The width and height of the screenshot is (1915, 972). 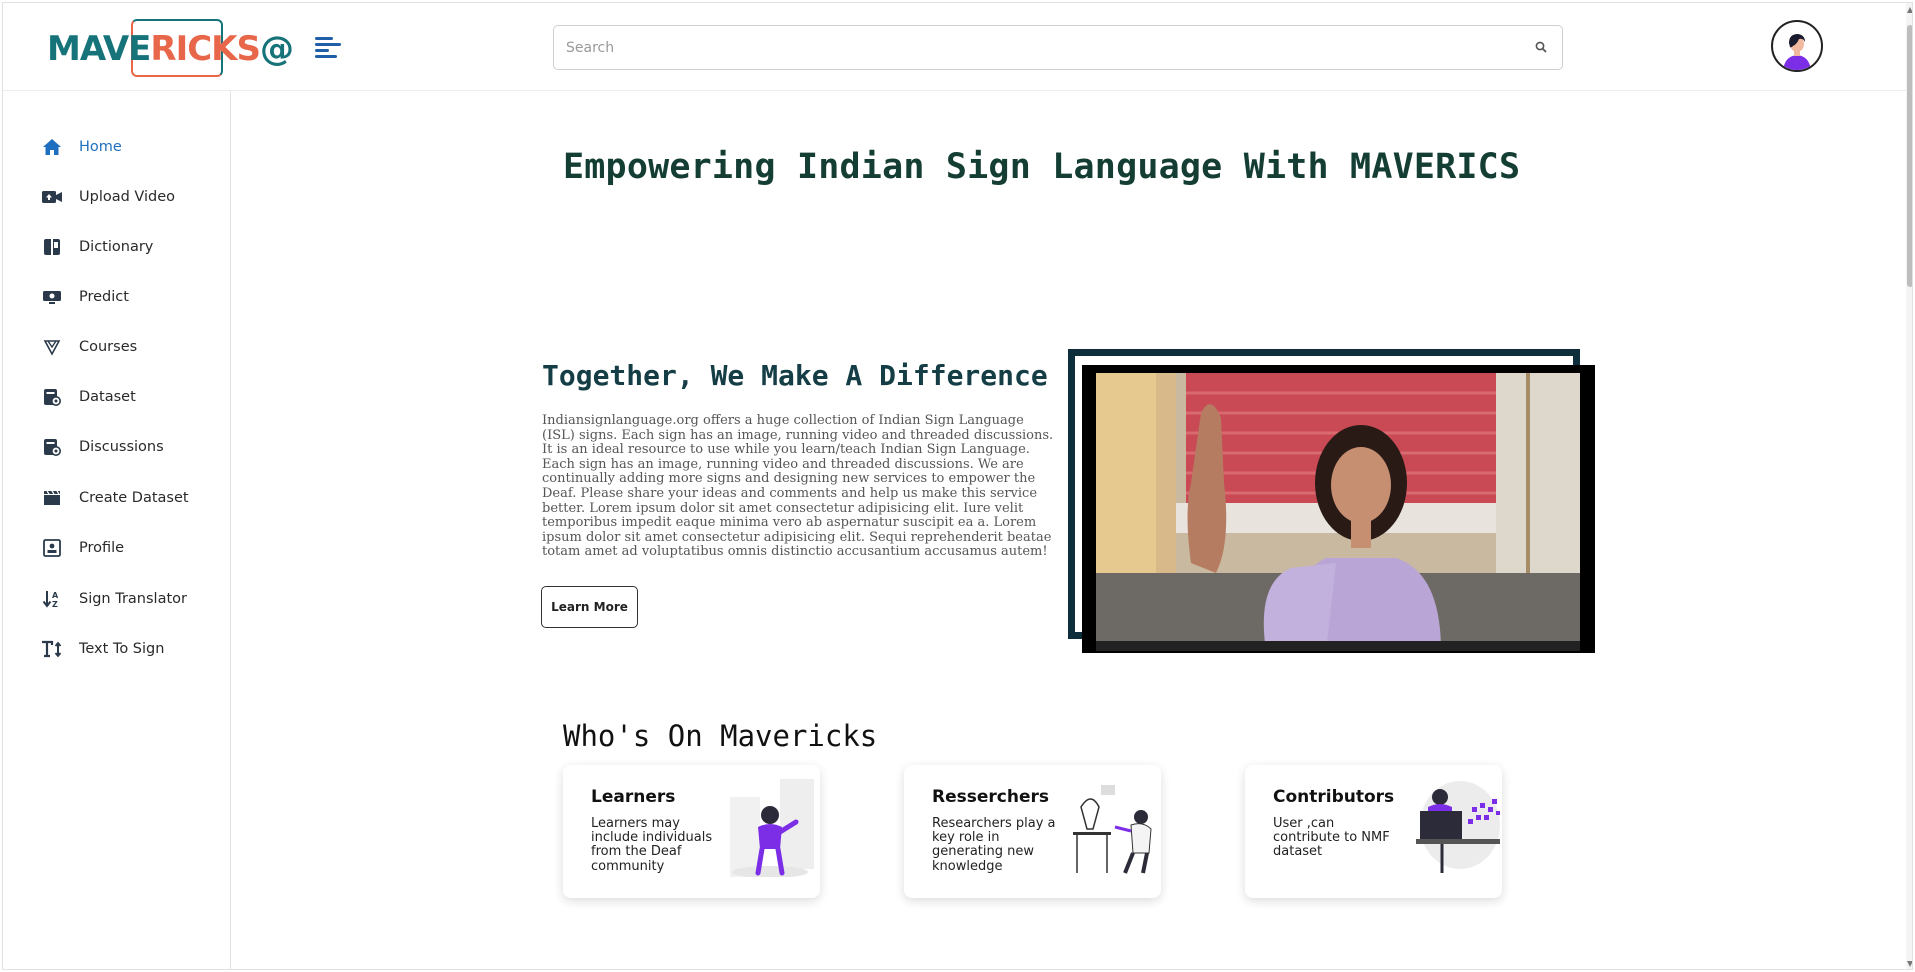 I want to click on page-scrollbar, so click(x=1909, y=486).